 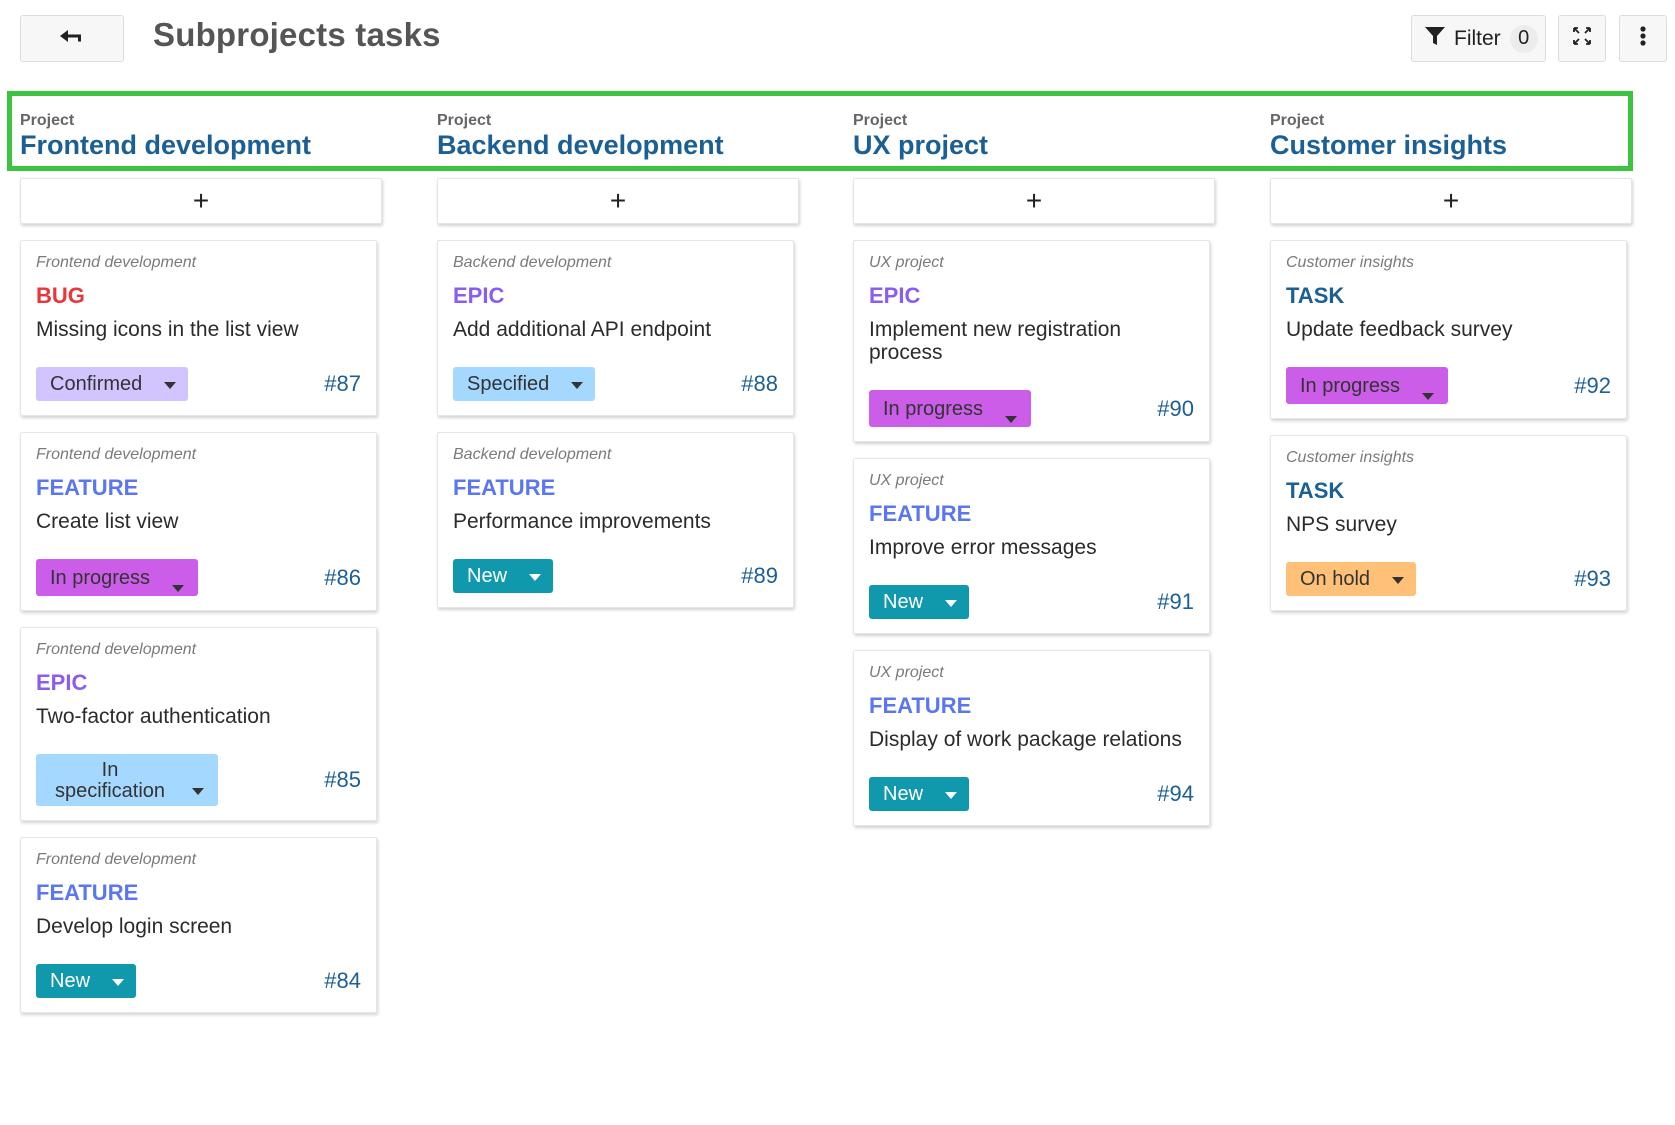 I want to click on card-subject: Add additional API endpoint, so click(x=615, y=329).